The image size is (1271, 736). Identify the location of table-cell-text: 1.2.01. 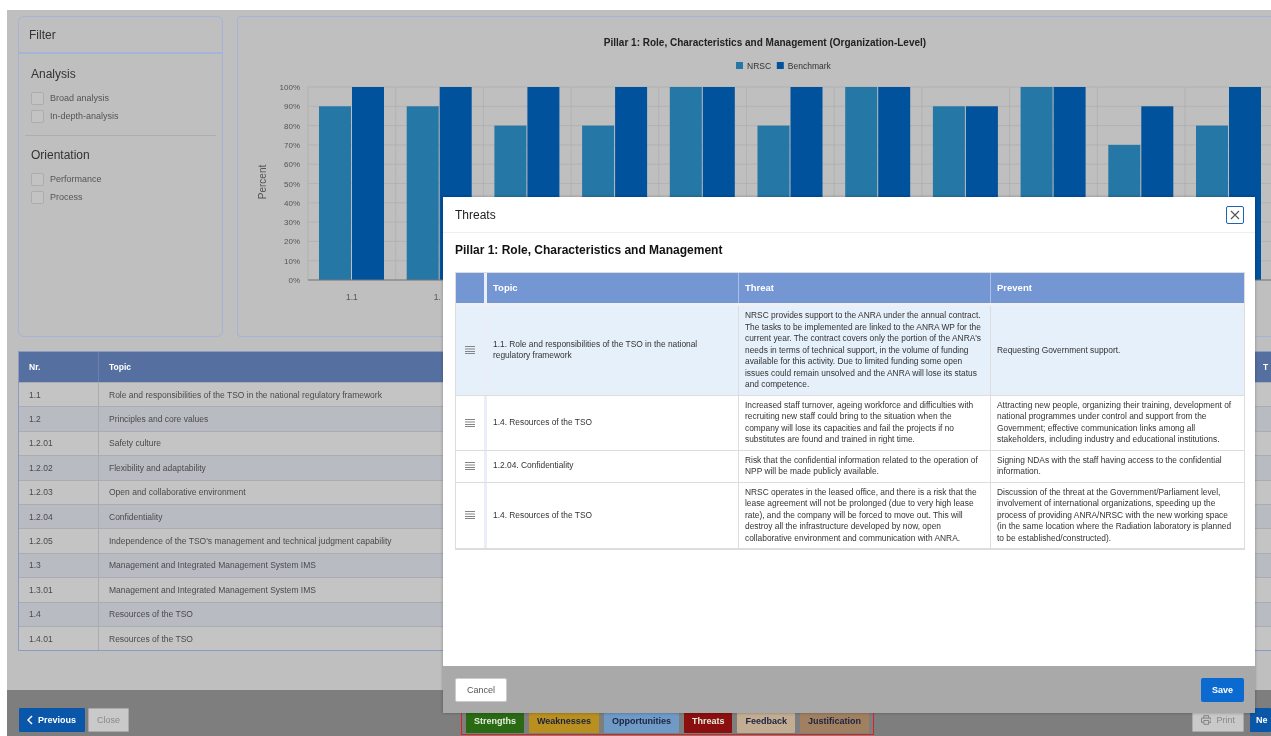
(41, 444).